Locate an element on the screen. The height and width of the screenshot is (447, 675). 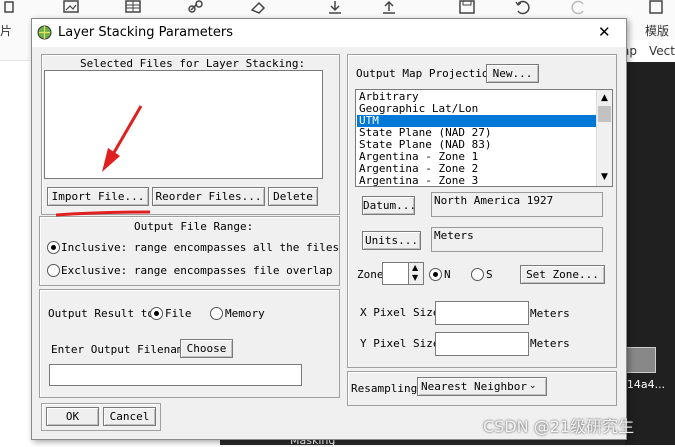
watermark: CSDN @21级研究生 is located at coordinates (559, 426).